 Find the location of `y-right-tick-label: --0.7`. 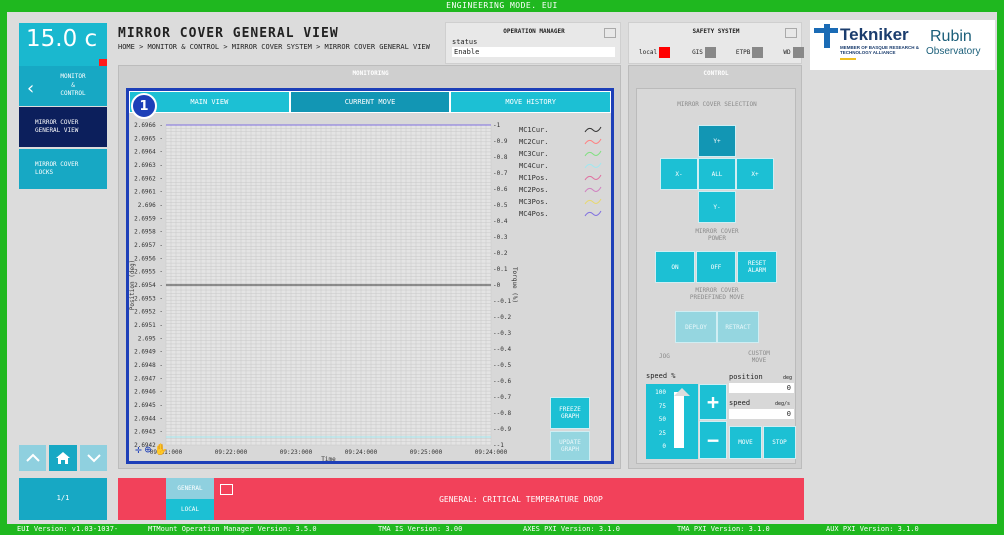

y-right-tick-label: --0.7 is located at coordinates (502, 397).